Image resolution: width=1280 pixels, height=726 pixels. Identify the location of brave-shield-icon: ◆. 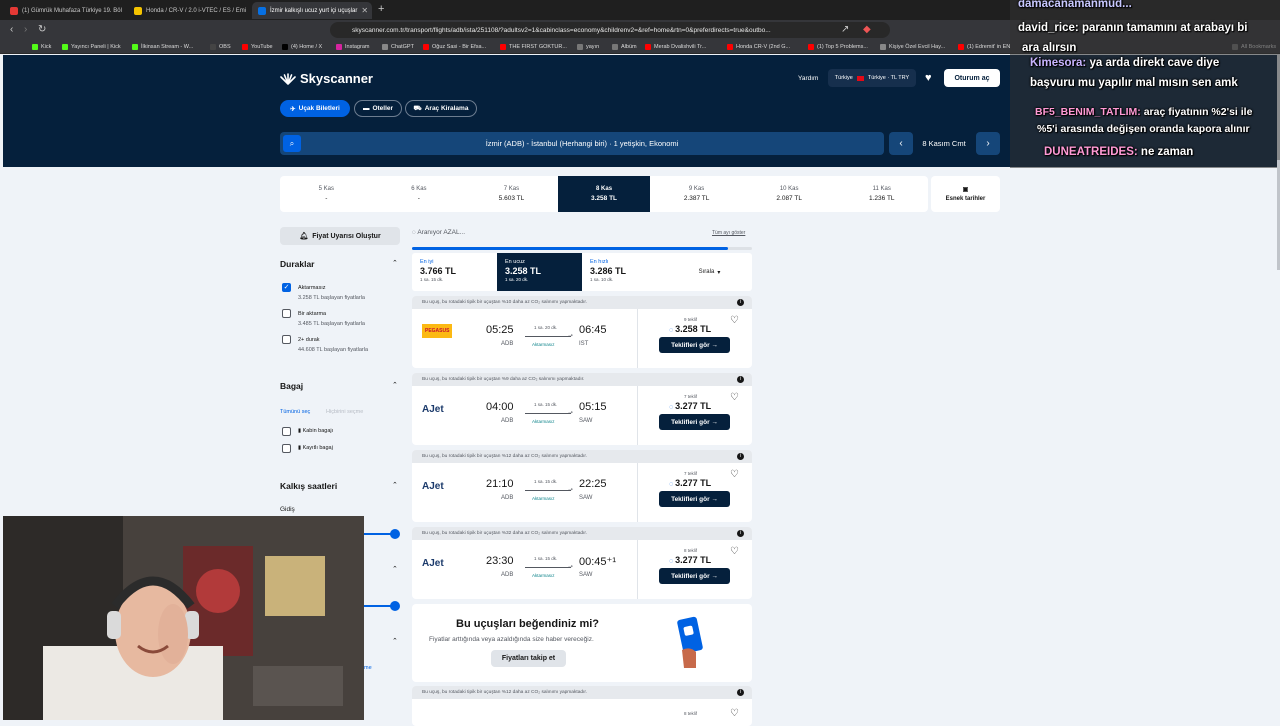
(867, 29).